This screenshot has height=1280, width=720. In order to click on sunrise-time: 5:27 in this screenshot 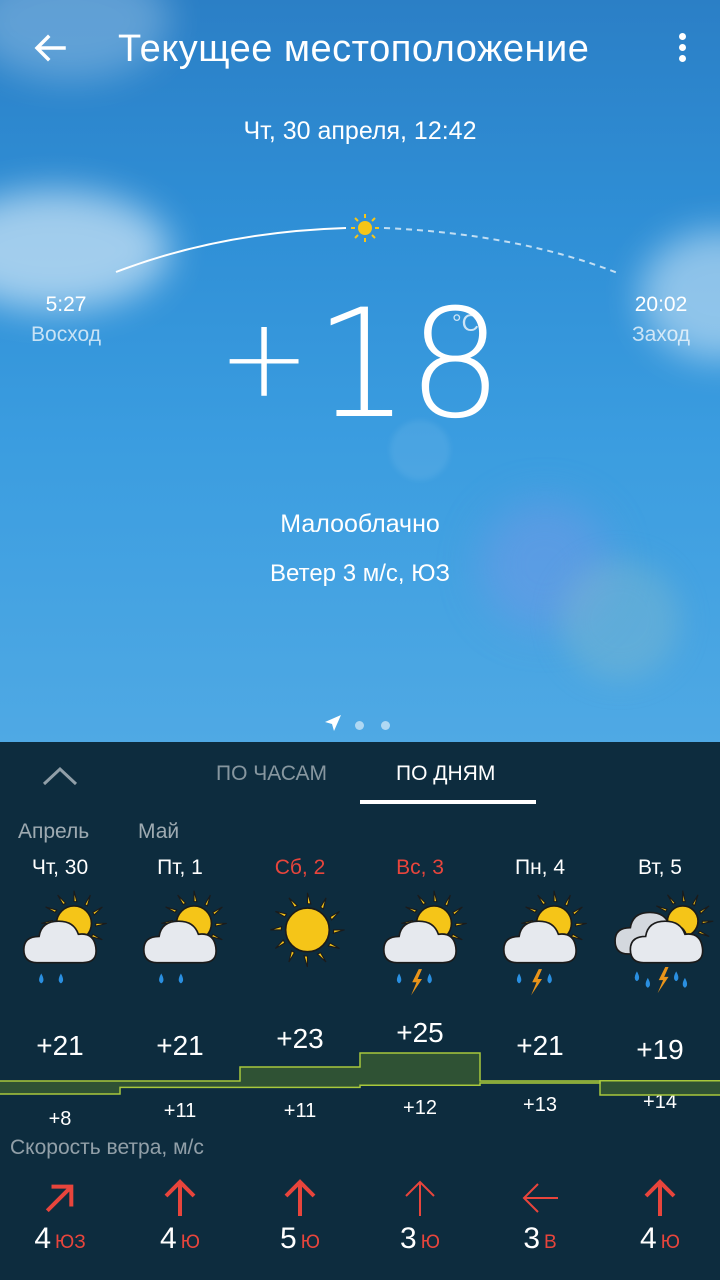, I will do `click(66, 304)`.